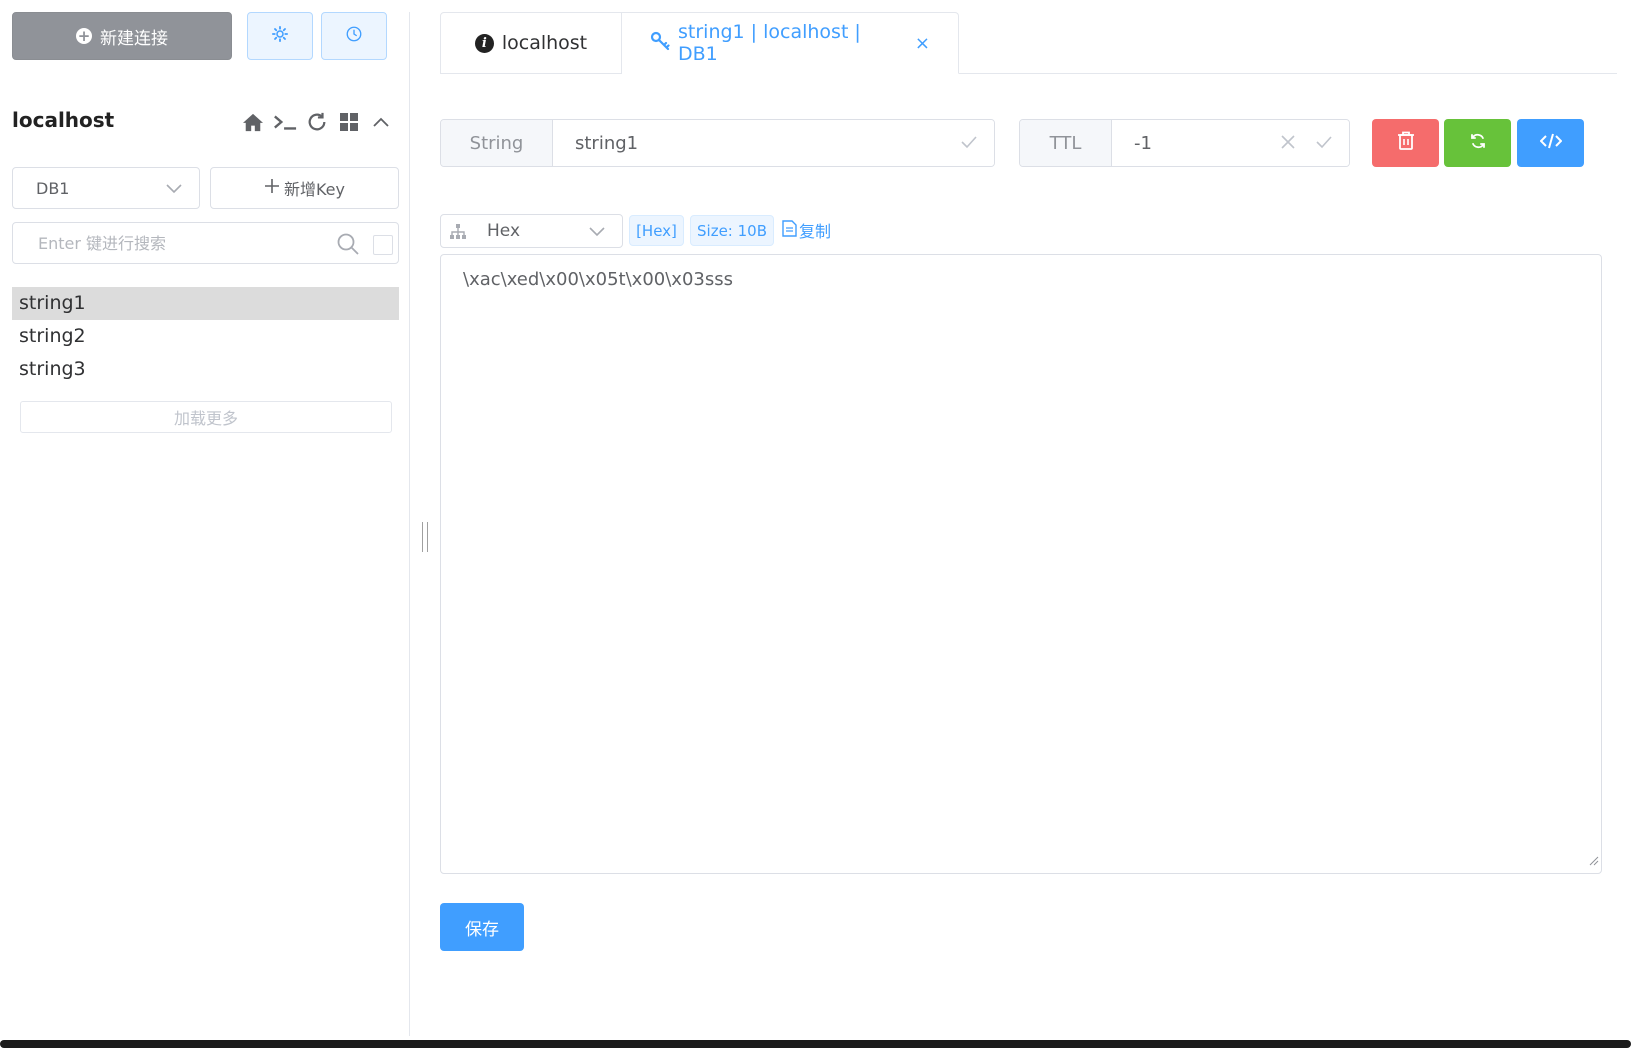 Image resolution: width=1631 pixels, height=1048 pixels. I want to click on key-search, so click(205, 243).